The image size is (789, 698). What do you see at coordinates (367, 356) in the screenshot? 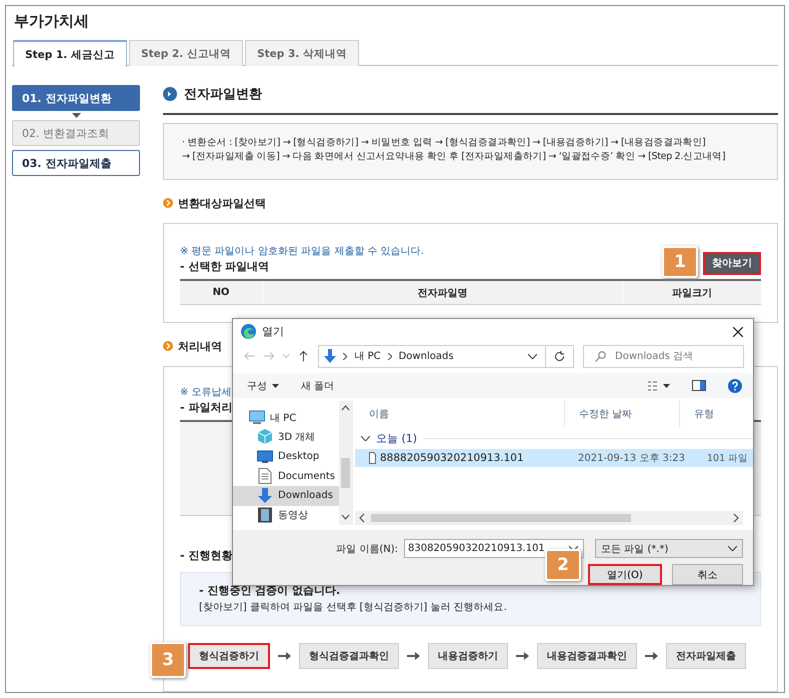
I see `path-segment: 내 PC` at bounding box center [367, 356].